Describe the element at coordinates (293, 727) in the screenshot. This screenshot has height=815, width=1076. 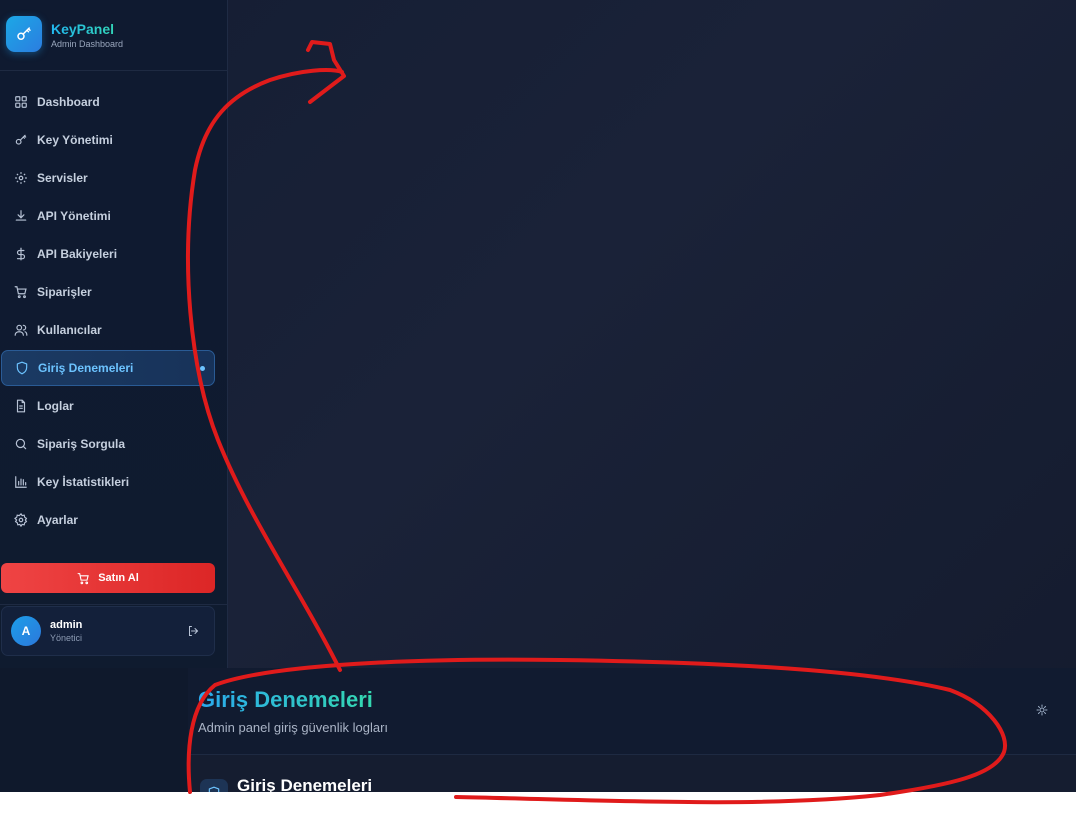
I see `page-subtitle: Admin panel giriş güvenlik logları` at that location.